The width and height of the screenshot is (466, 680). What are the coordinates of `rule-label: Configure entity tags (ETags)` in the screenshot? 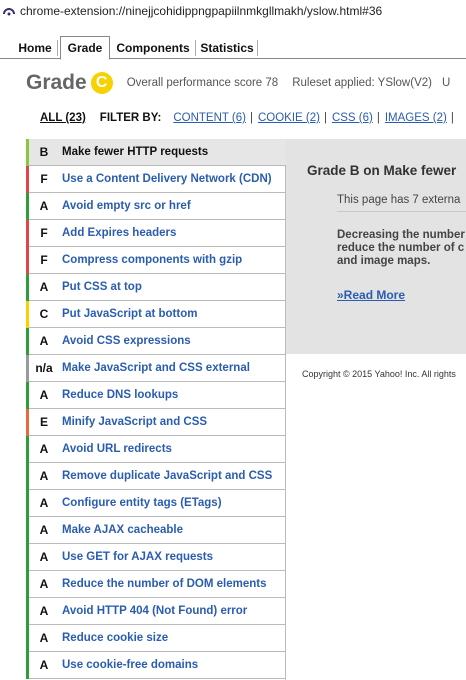 It's located at (142, 503).